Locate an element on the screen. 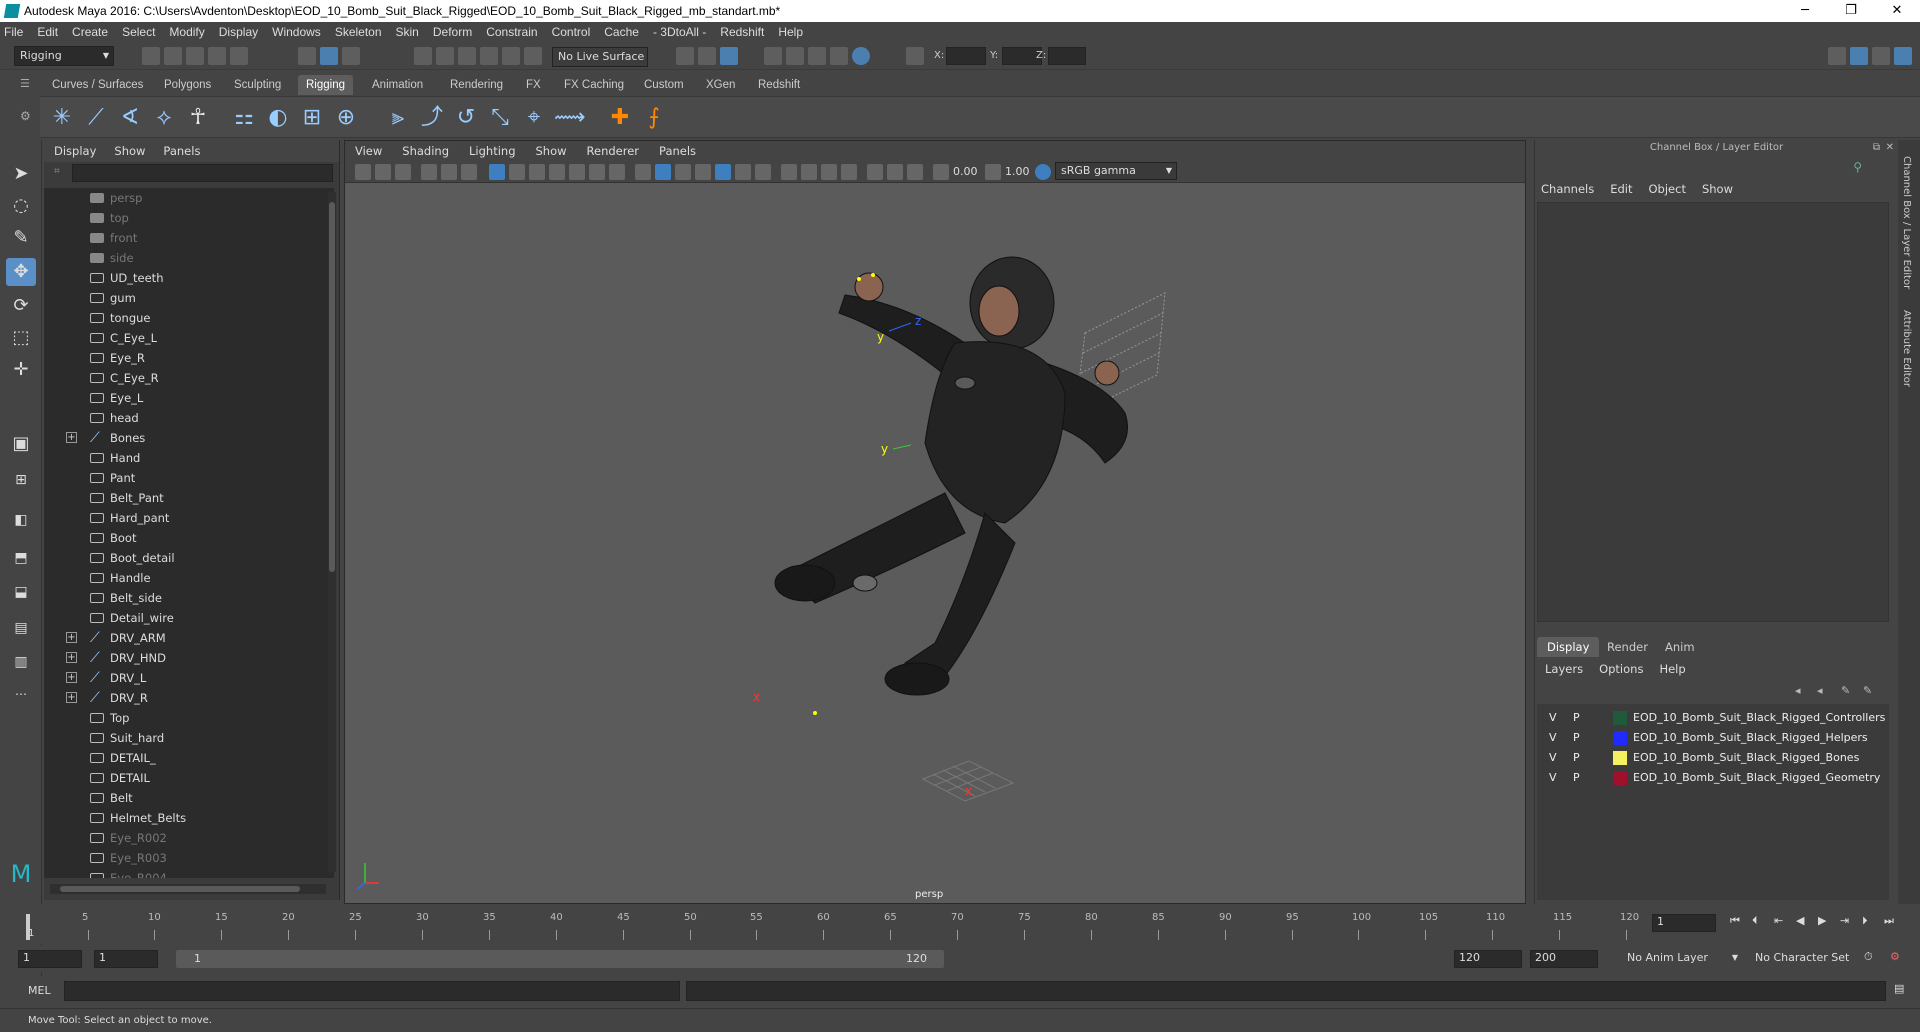 This screenshot has width=1920, height=1032. ik-spline-icon: ∢ is located at coordinates (130, 118).